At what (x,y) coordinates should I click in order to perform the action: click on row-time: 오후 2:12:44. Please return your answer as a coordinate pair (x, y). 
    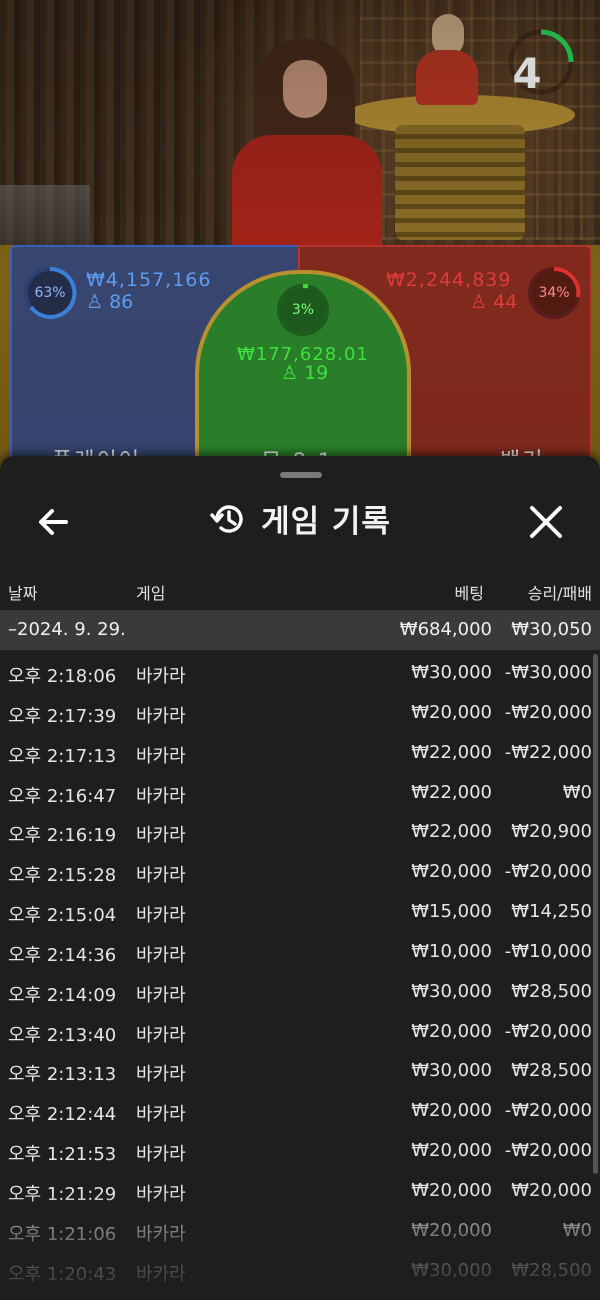
    Looking at the image, I should click on (62, 1115).